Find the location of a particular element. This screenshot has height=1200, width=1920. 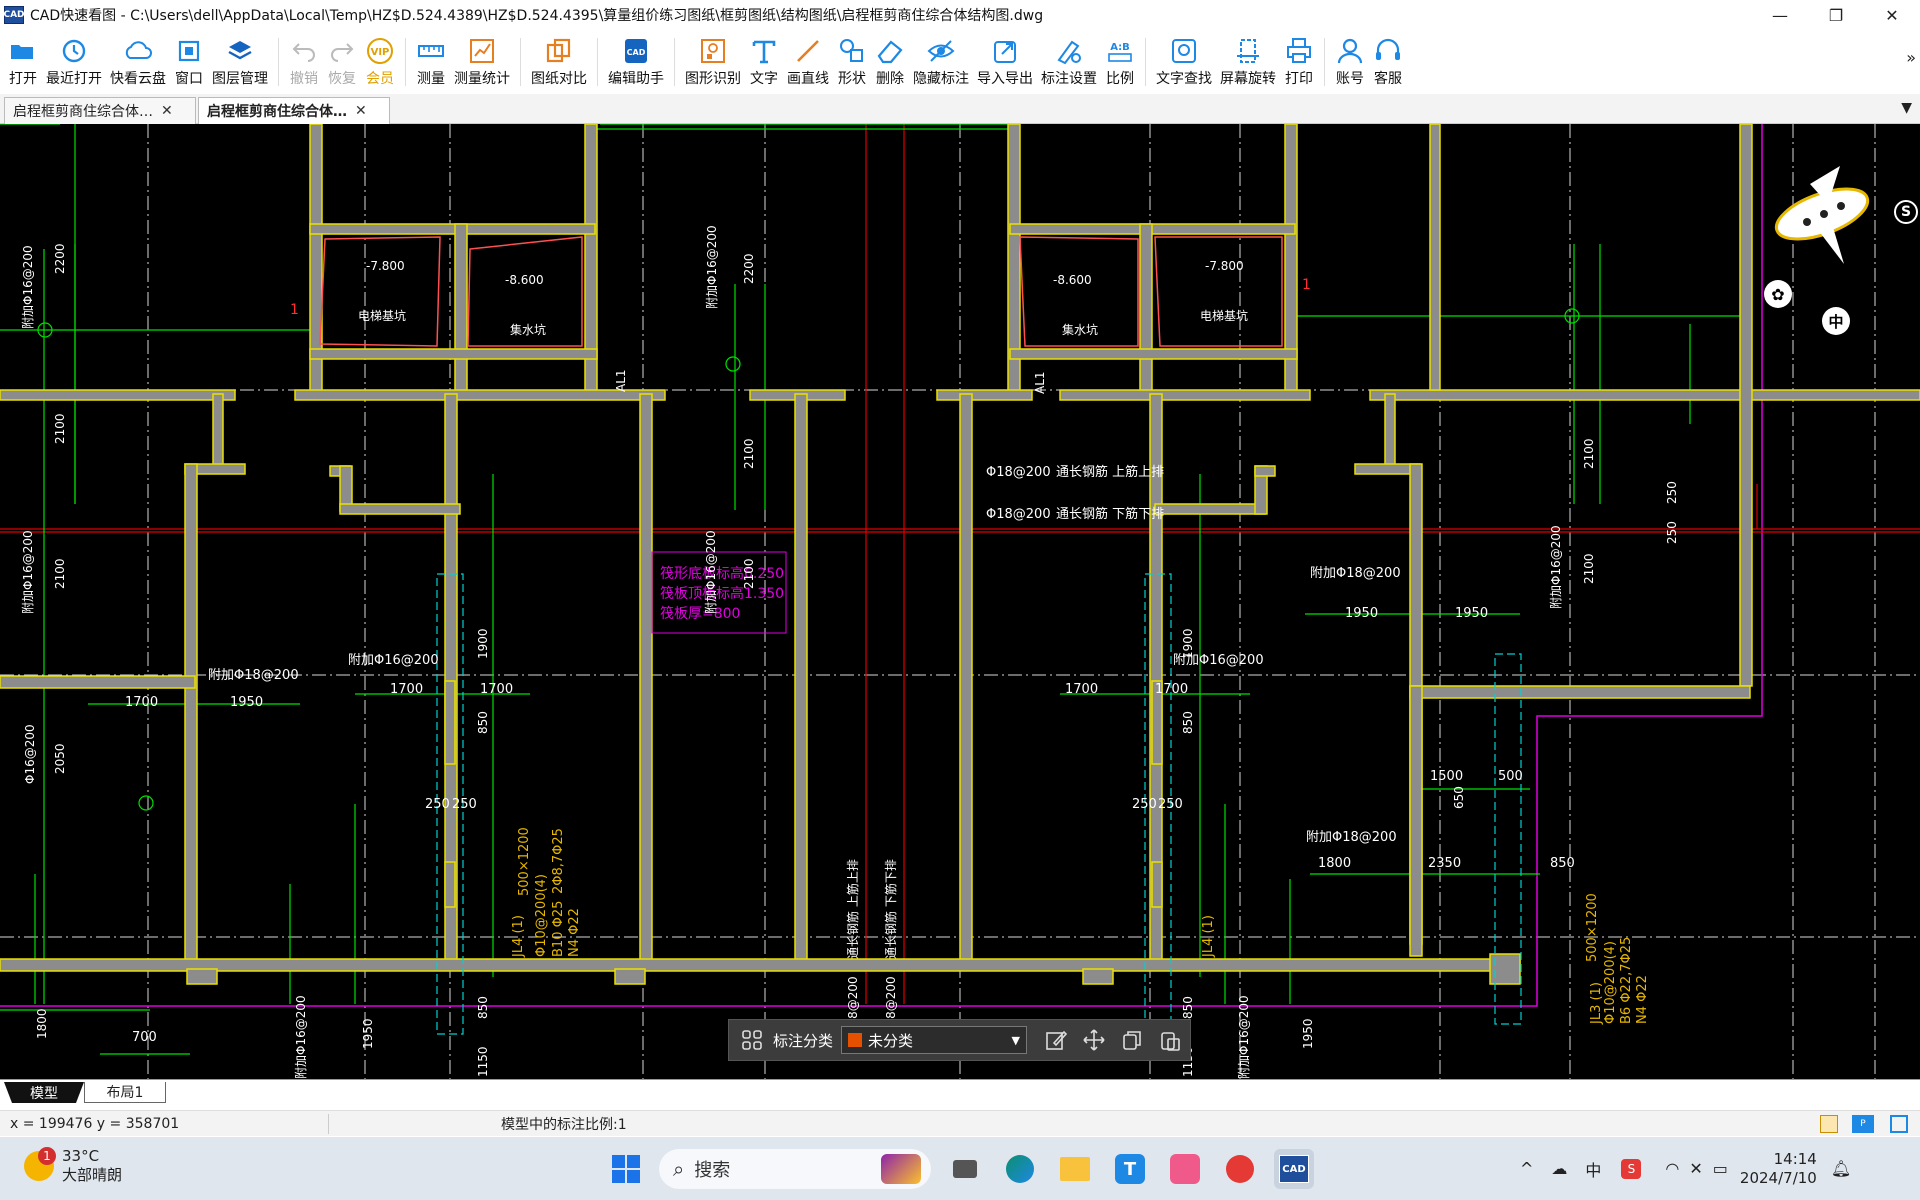

toolbar-label: 文字 is located at coordinates (764, 79).